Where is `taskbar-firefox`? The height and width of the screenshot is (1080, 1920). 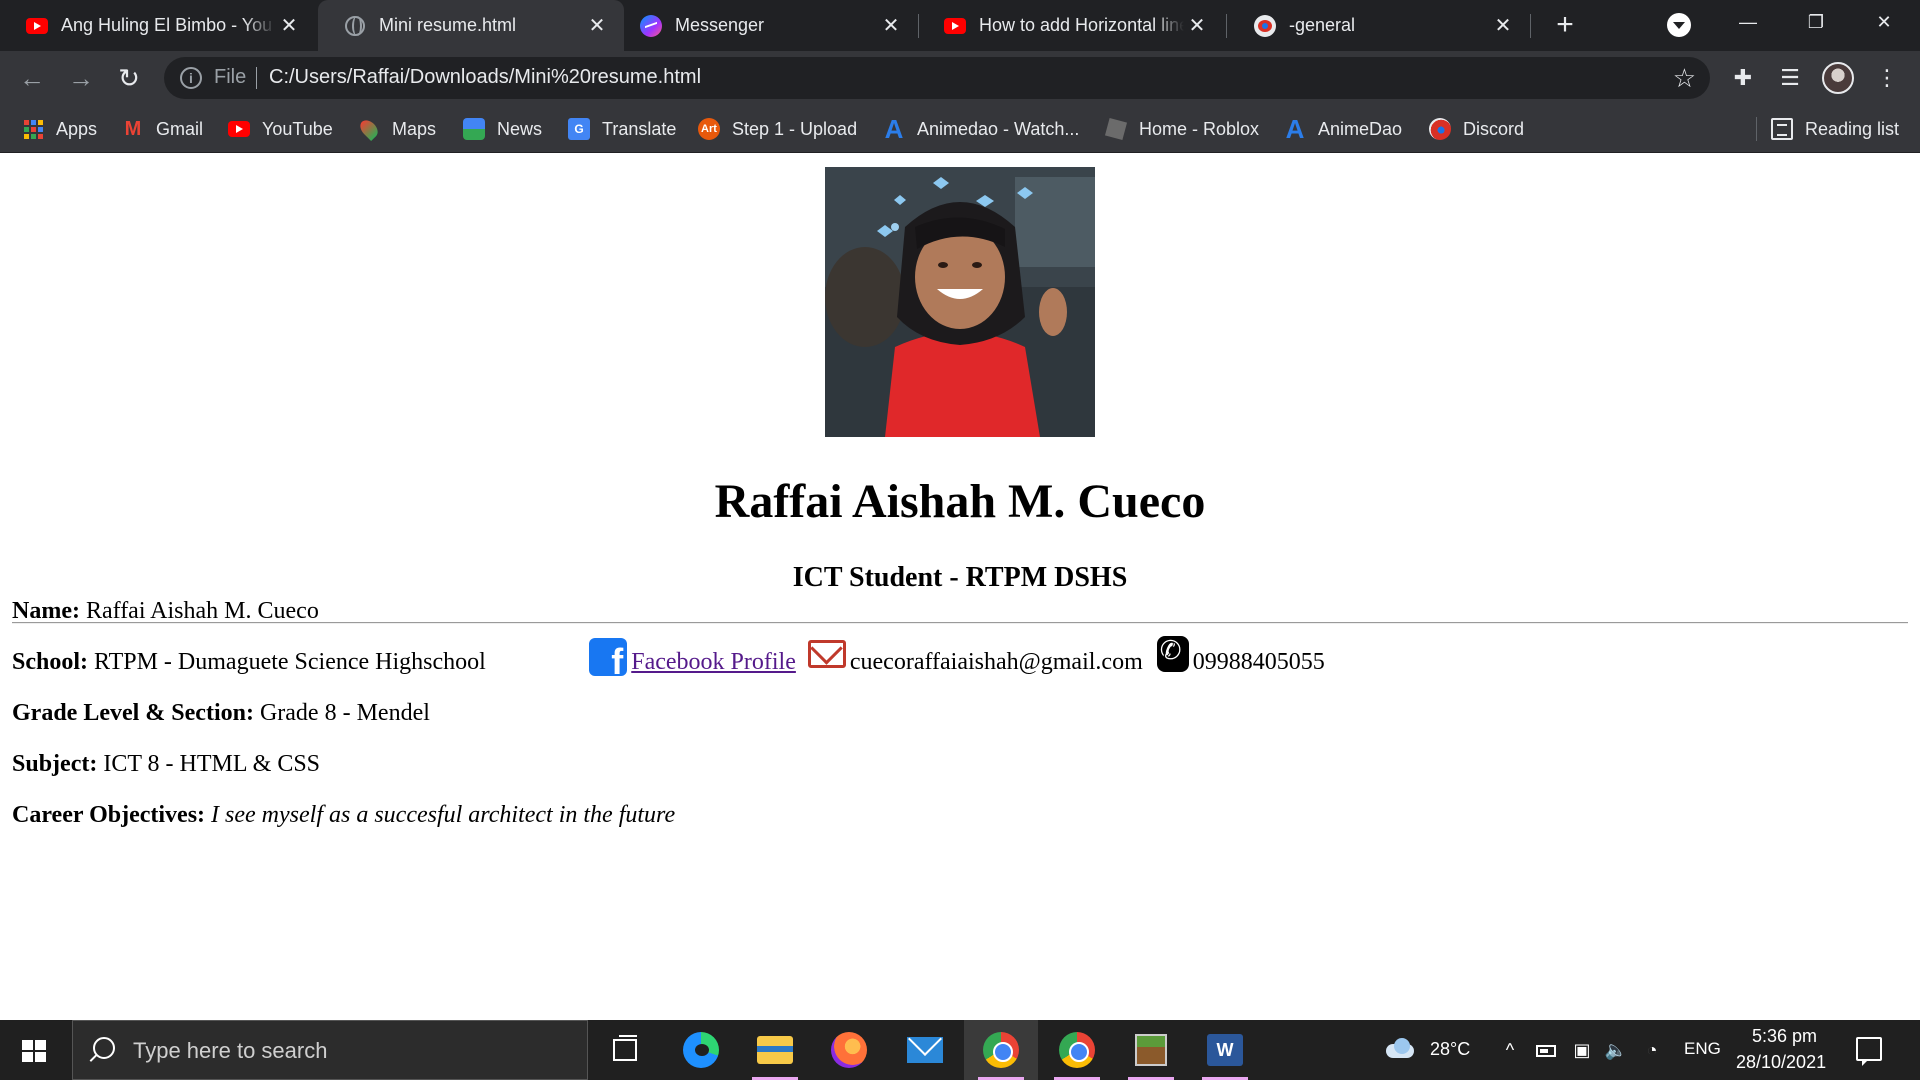 taskbar-firefox is located at coordinates (849, 1050).